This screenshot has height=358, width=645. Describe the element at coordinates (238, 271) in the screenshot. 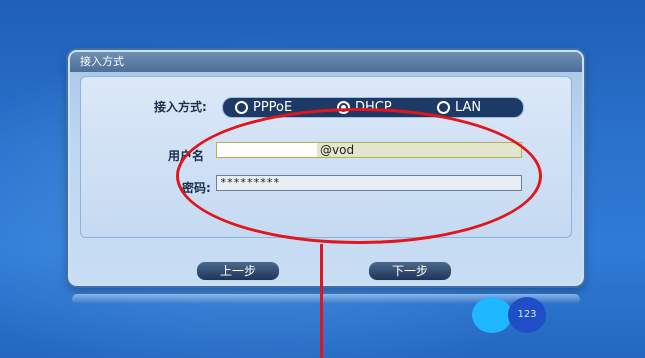

I see `previous-step-button: 上一步` at that location.